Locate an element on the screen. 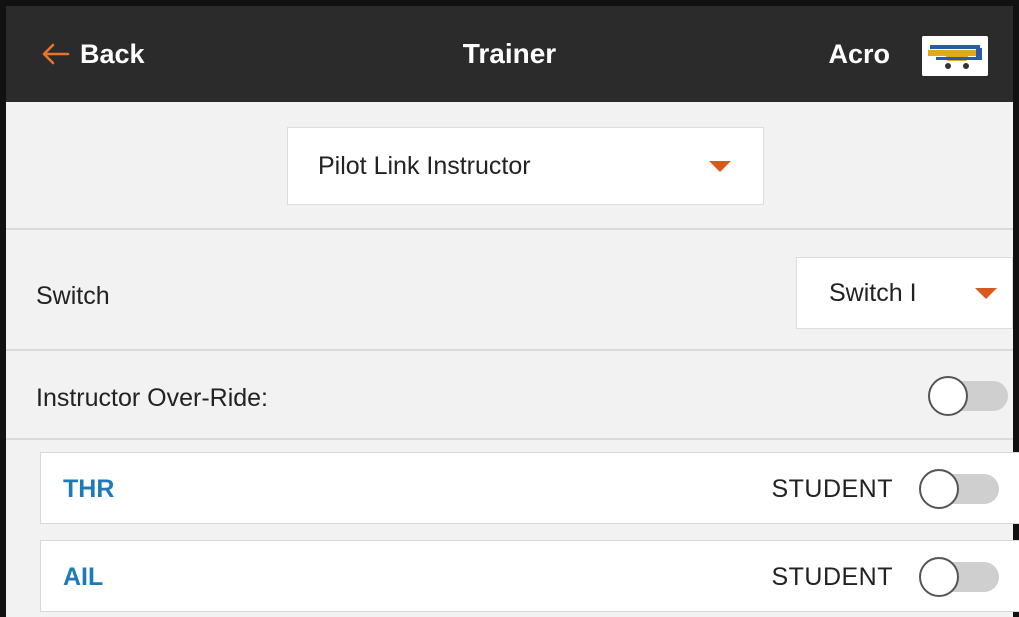 The width and height of the screenshot is (1019, 617). trainer-mode-value: Pilot Link Instructor is located at coordinates (424, 165).